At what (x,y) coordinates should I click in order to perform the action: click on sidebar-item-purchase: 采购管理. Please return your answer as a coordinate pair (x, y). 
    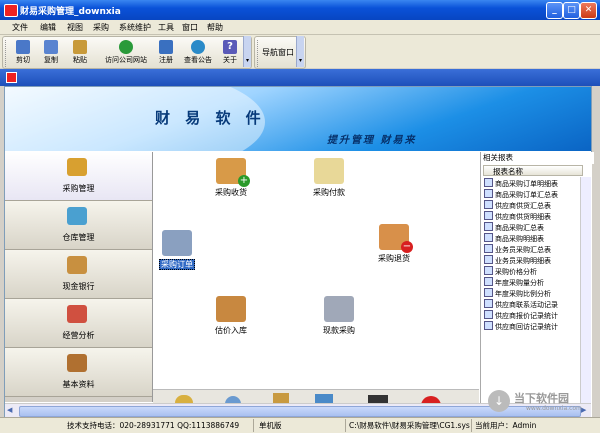
    Looking at the image, I should click on (78, 176).